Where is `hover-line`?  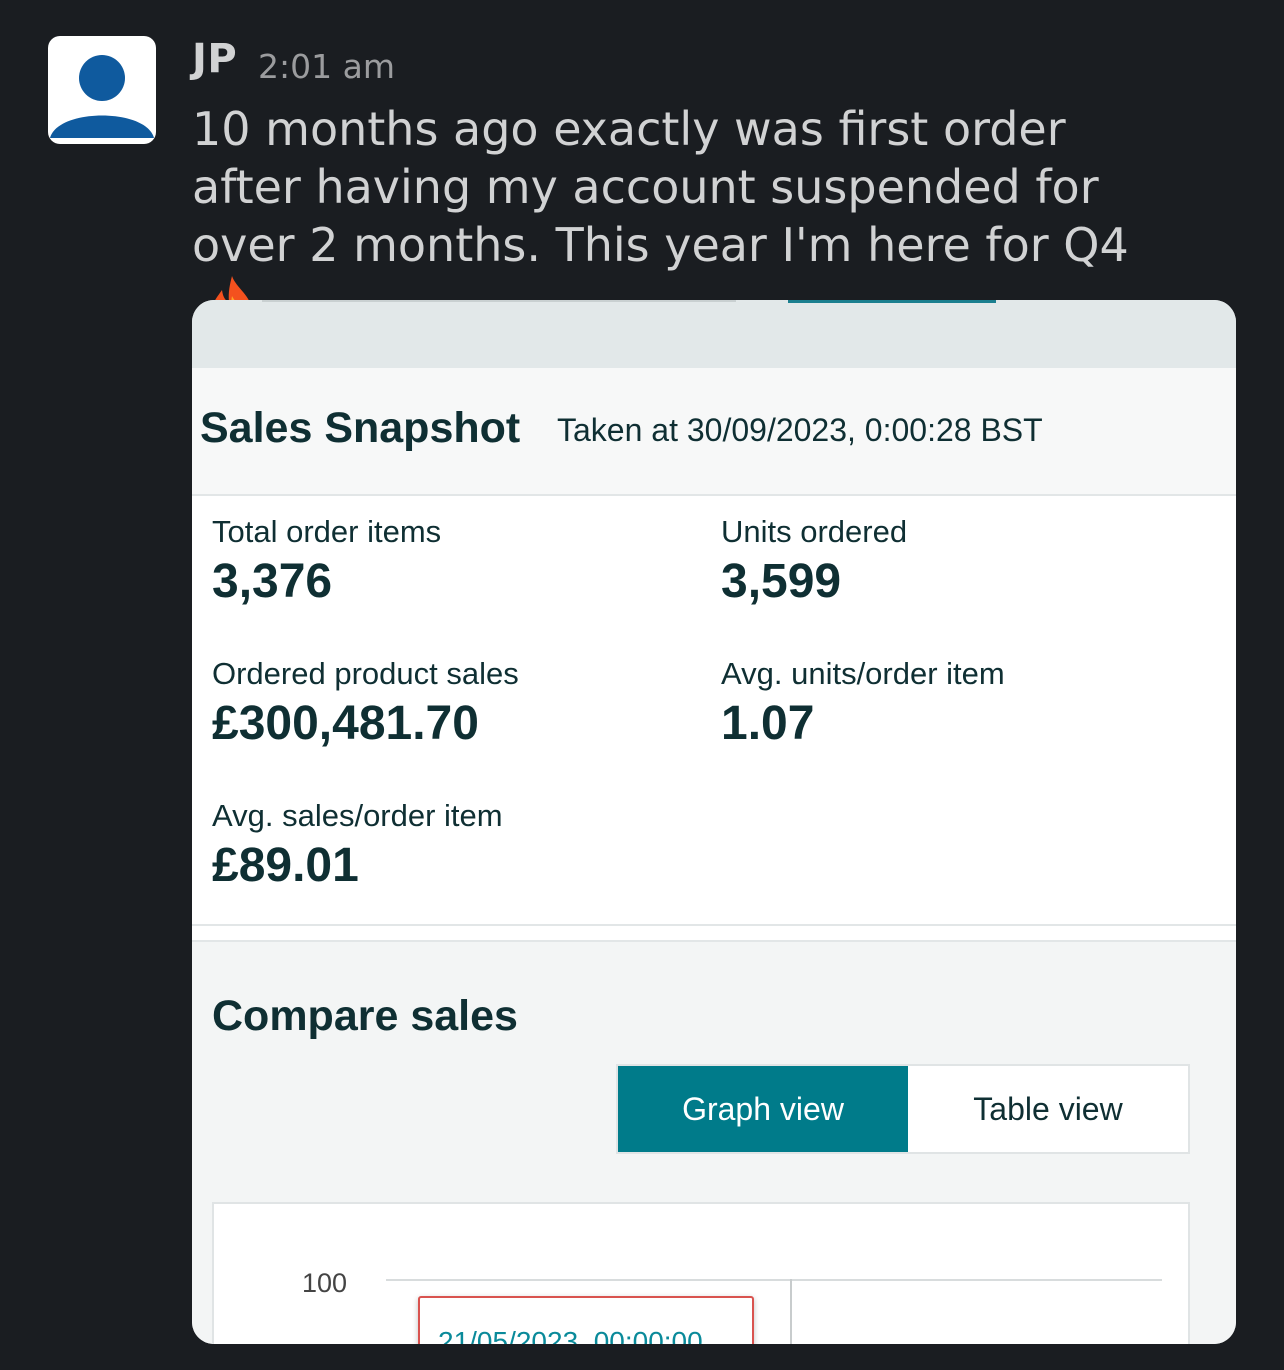 hover-line is located at coordinates (791, 1311).